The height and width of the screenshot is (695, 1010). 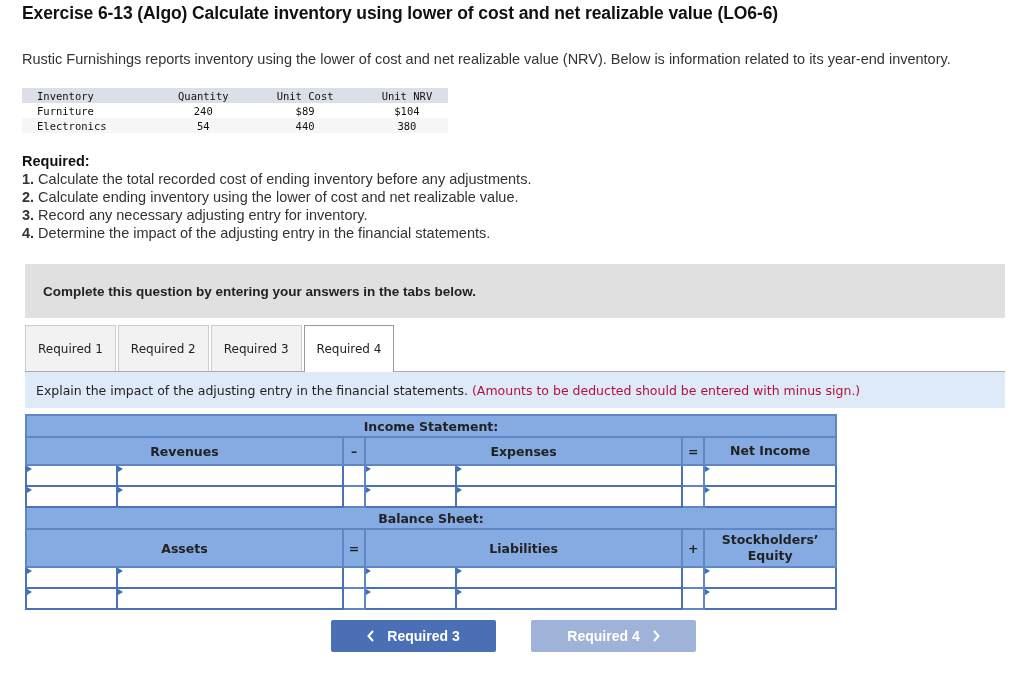 What do you see at coordinates (399, 110) in the screenshot?
I see `table-cell: $104` at bounding box center [399, 110].